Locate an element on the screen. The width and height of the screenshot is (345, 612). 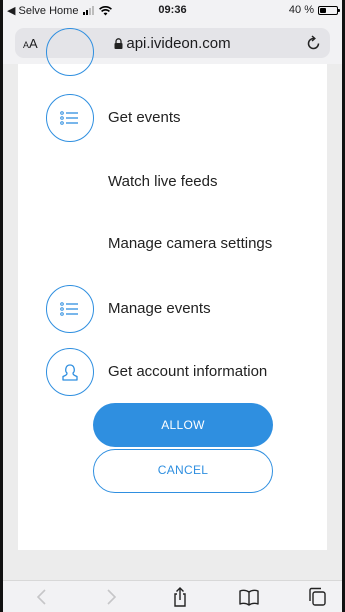
status-bar: ◀ Selve Home 09:36 40 % is located at coordinates (172, 11).